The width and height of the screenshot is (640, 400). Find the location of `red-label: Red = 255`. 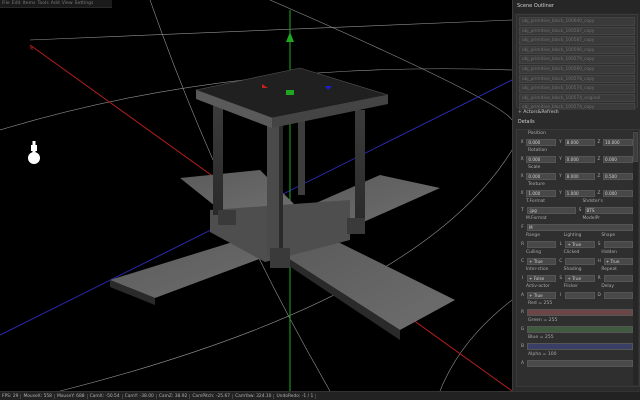

red-label: Red = 255 is located at coordinates (540, 303).